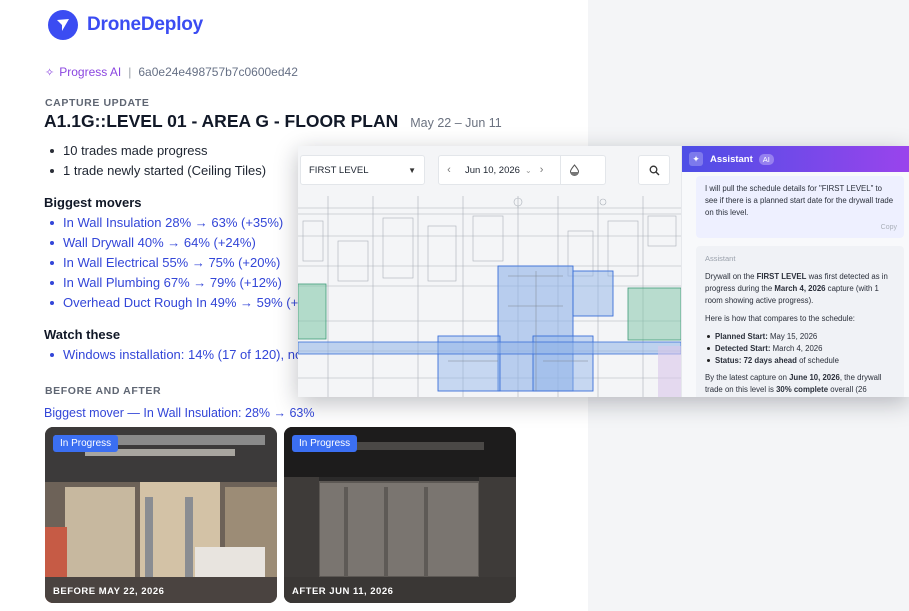  I want to click on progress-ai-label: Progress AI, so click(90, 72).